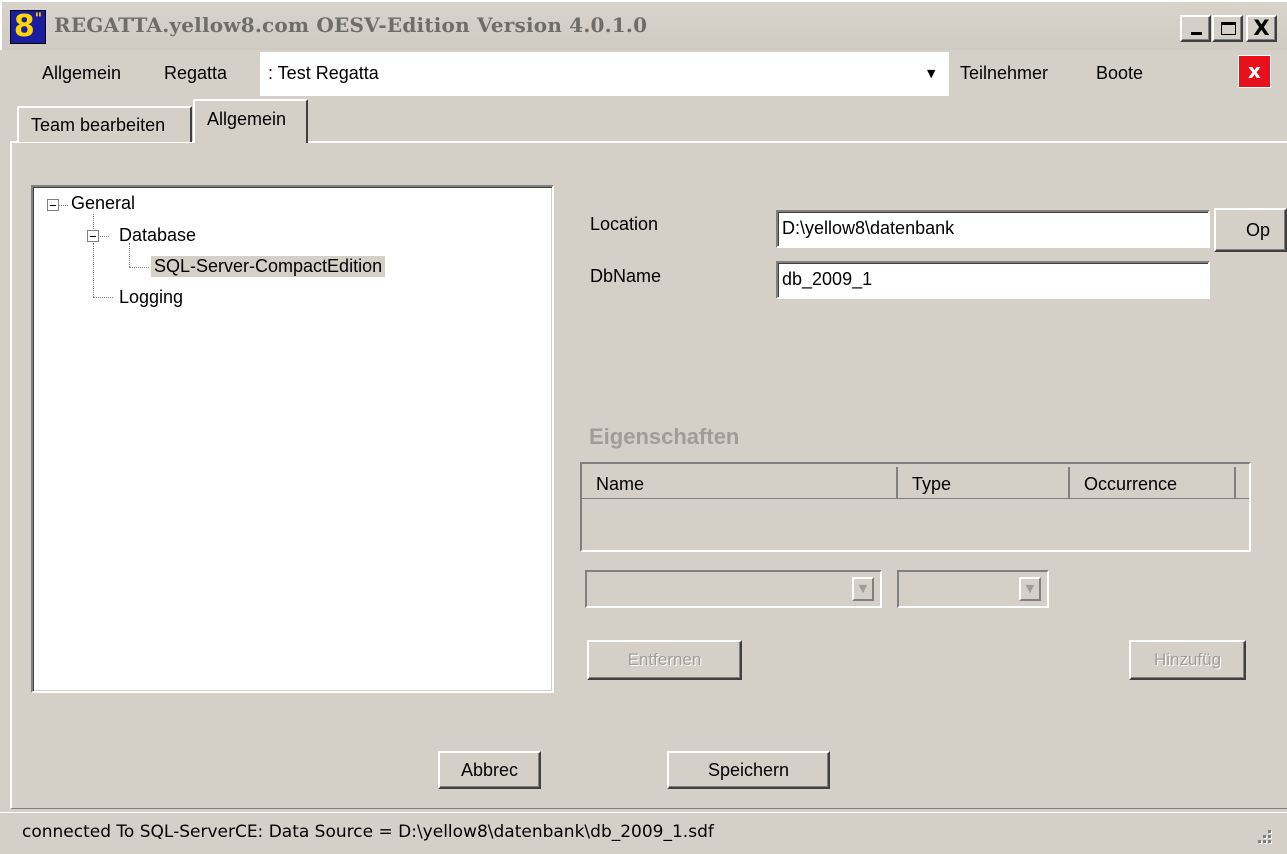  I want to click on tree-node-database: Database, so click(157, 235).